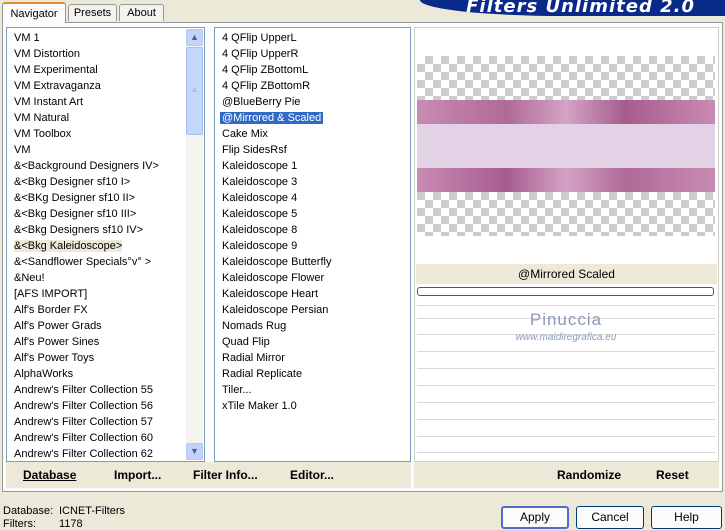 The width and height of the screenshot is (725, 530). Describe the element at coordinates (315, 102) in the screenshot. I see `filter-item: @BlueBerry Pie` at that location.